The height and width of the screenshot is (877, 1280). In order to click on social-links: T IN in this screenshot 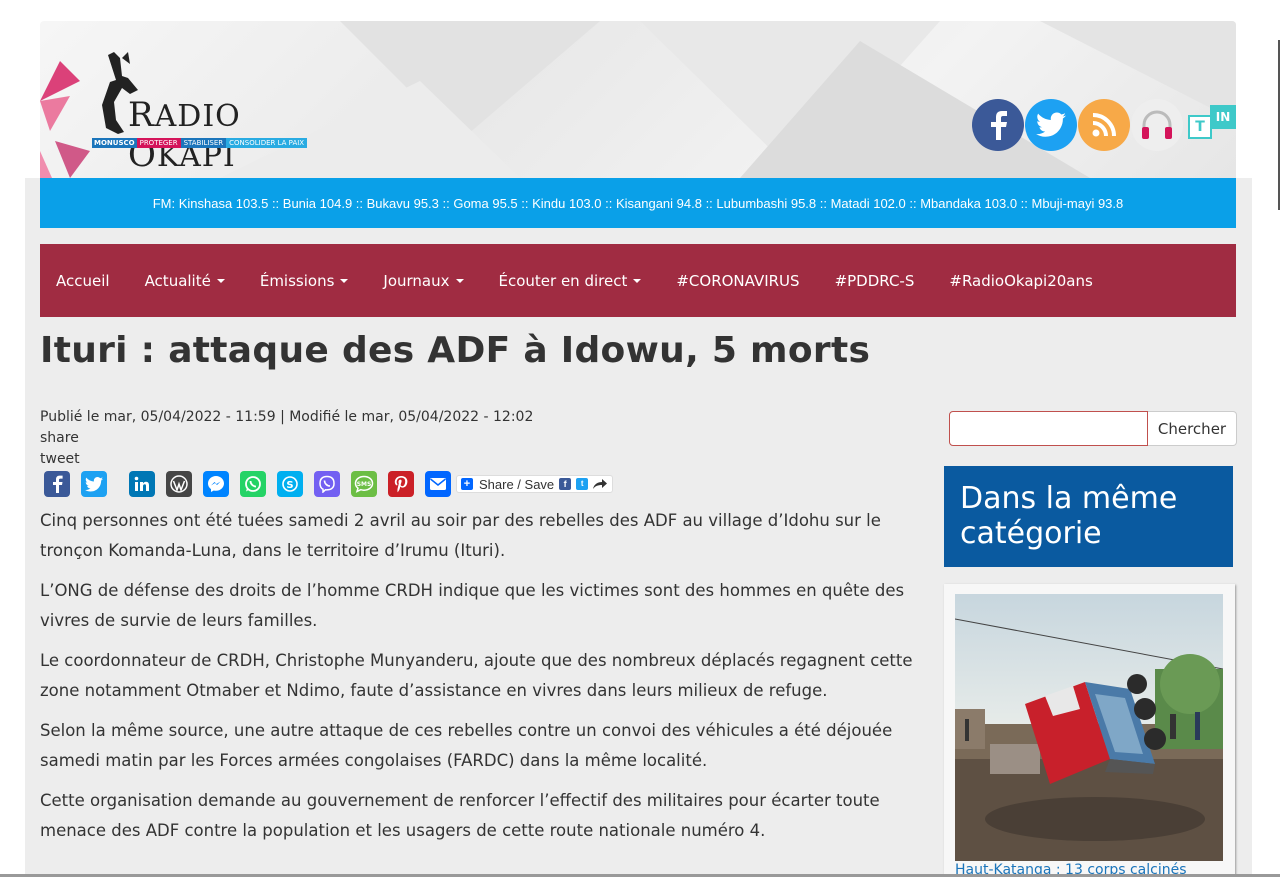, I will do `click(1105, 125)`.